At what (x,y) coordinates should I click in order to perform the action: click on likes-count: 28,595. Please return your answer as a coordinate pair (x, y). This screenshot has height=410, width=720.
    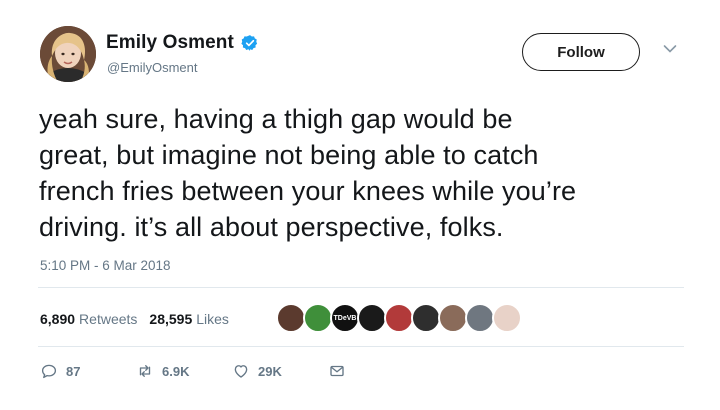
    Looking at the image, I should click on (171, 319).